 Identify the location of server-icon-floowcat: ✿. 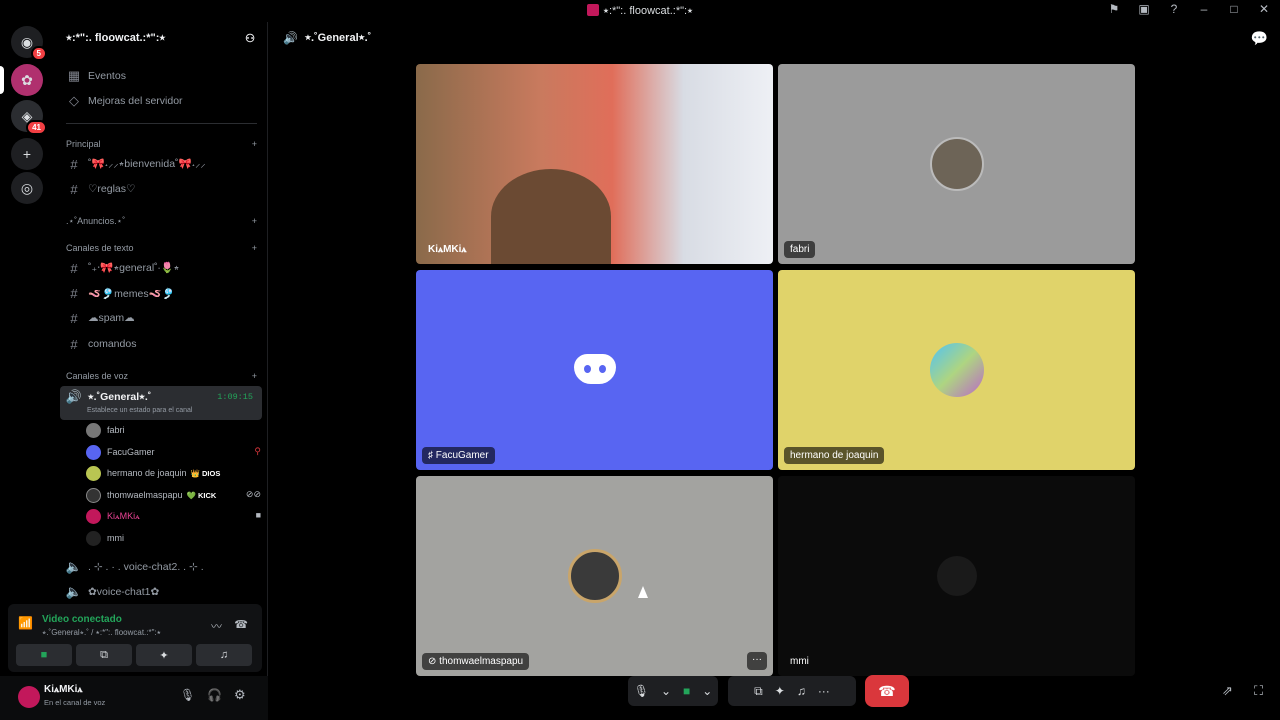
(27, 80).